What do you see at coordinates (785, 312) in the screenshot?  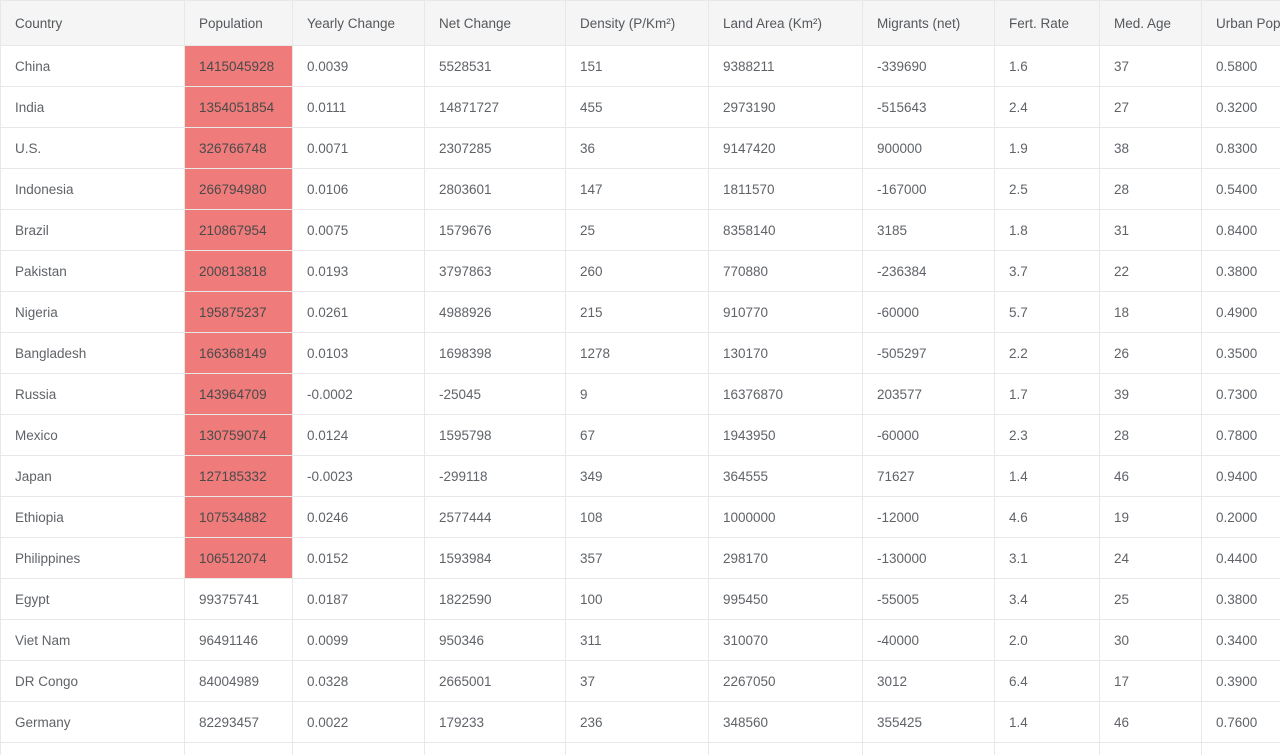 I see `cell-land: 910770` at bounding box center [785, 312].